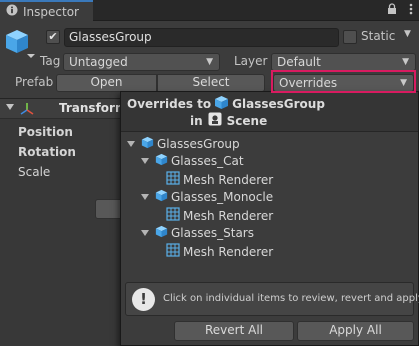 This screenshot has height=346, width=419. What do you see at coordinates (12, 11) in the screenshot?
I see `info-icon` at bounding box center [12, 11].